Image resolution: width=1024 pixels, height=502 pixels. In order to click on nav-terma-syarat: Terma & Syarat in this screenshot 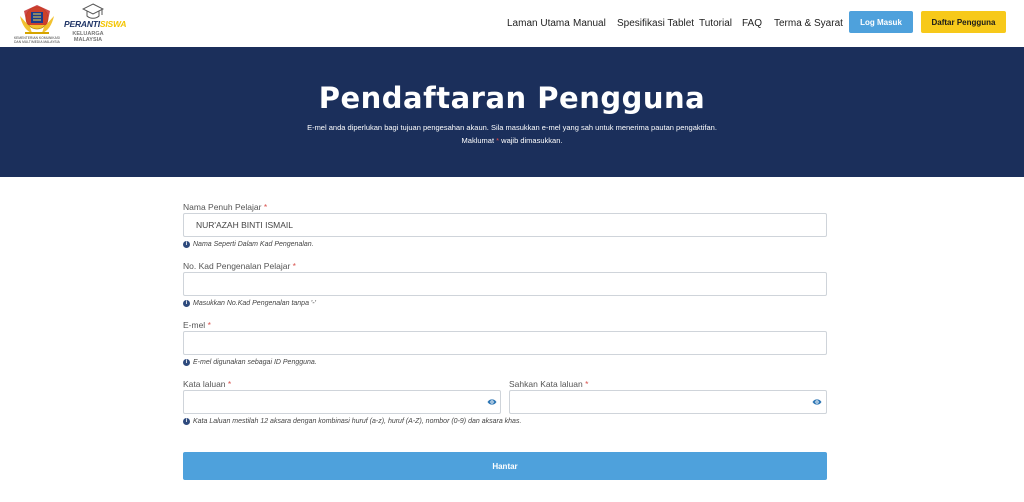, I will do `click(808, 23)`.